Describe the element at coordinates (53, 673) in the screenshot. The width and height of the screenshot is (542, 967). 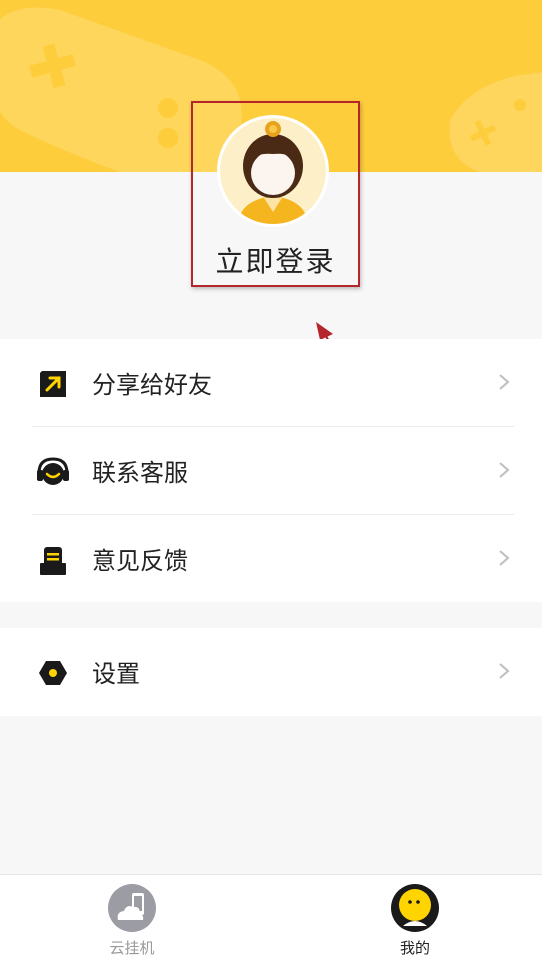
I see `settings-icon` at that location.